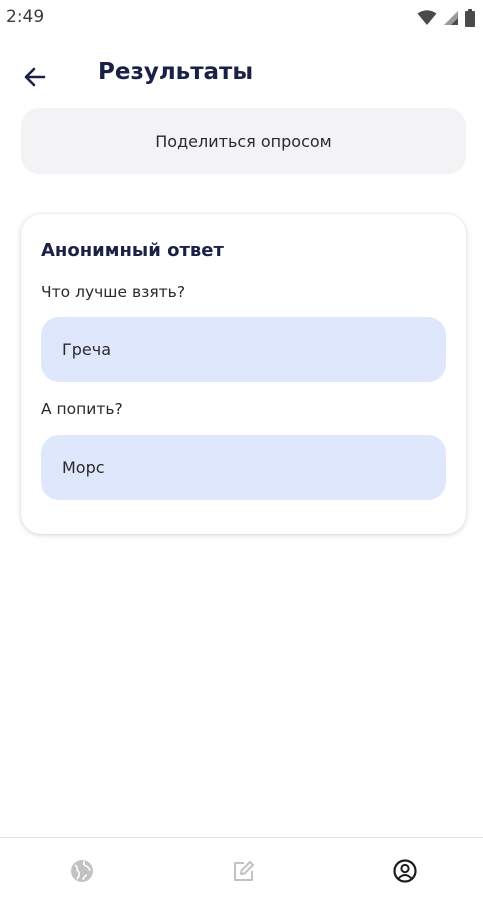  What do you see at coordinates (243, 467) in the screenshot?
I see `answer-box: Морс` at bounding box center [243, 467].